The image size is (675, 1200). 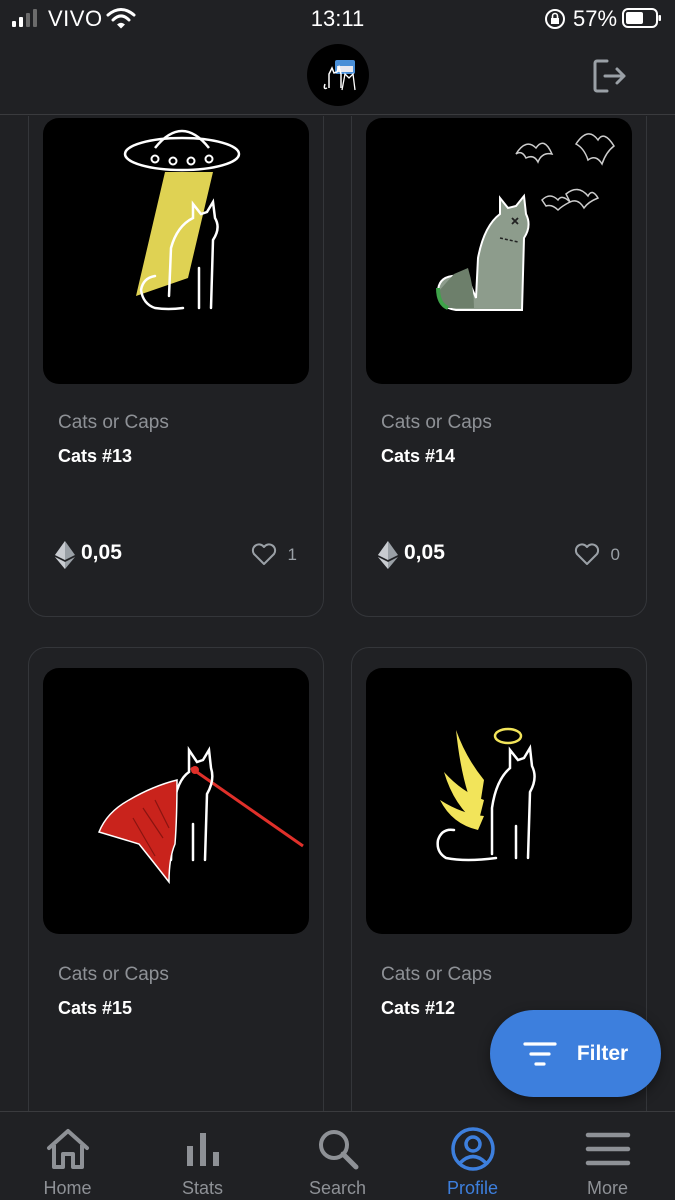 I want to click on nft-image-angel-cat, so click(x=499, y=801).